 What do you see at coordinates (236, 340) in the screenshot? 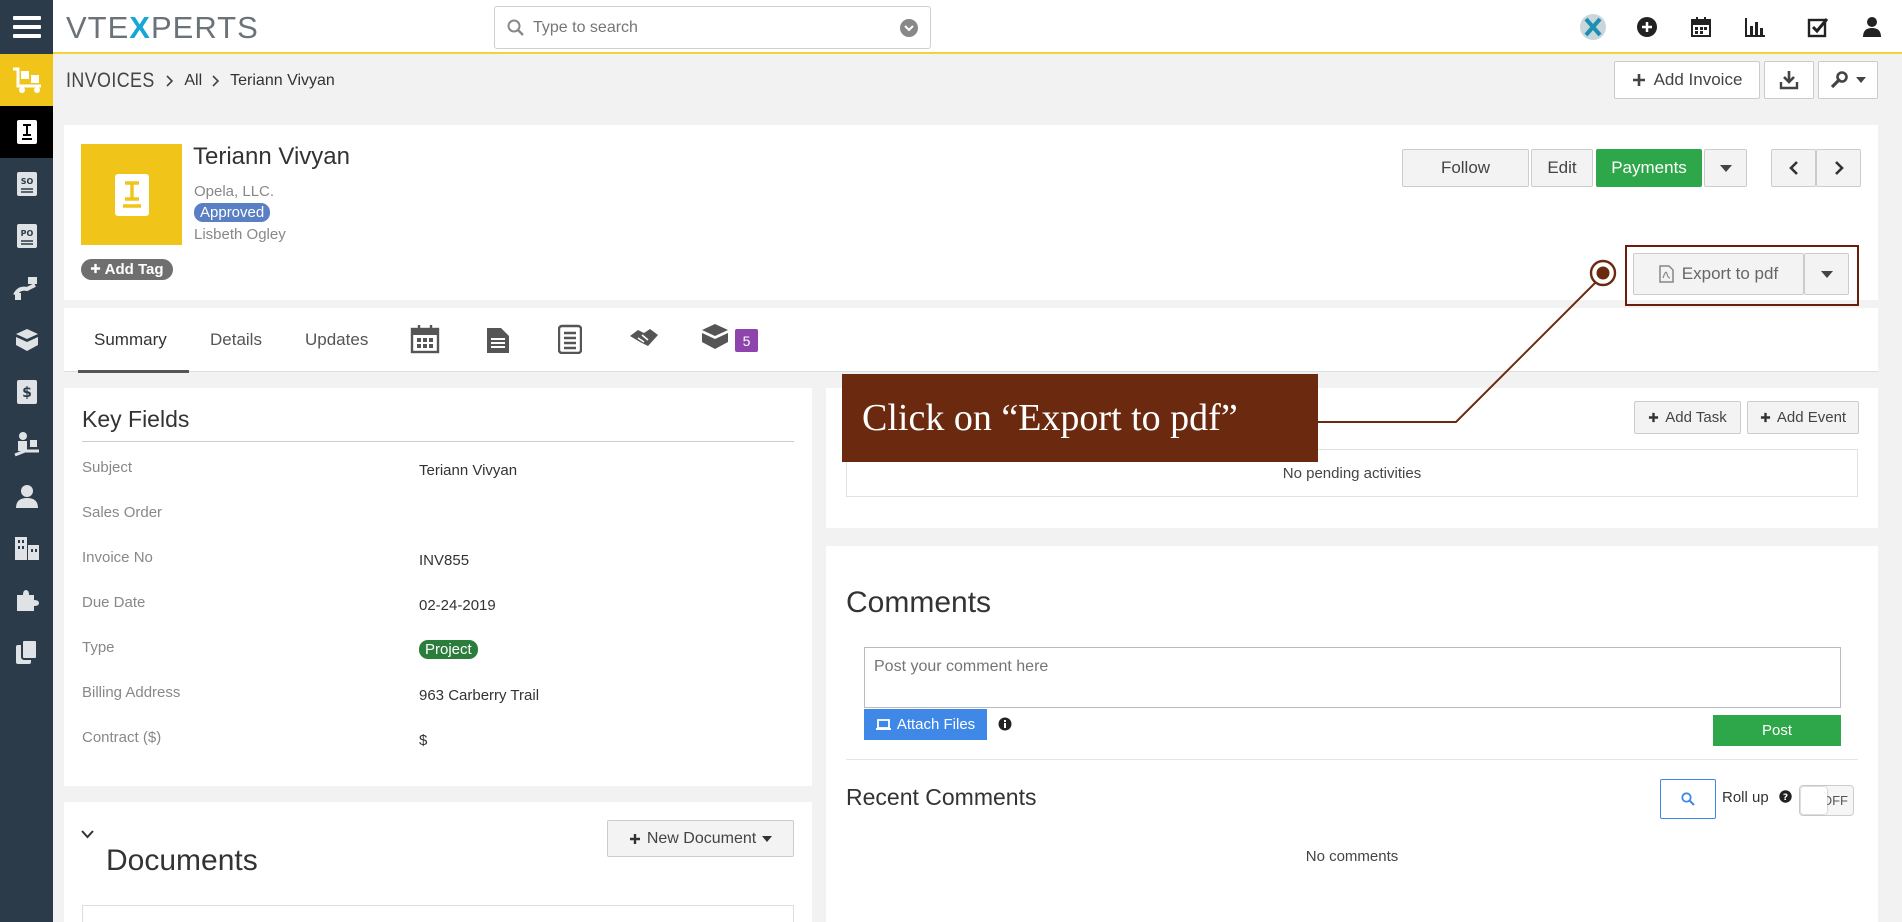
I see `tab-details: Details` at bounding box center [236, 340].